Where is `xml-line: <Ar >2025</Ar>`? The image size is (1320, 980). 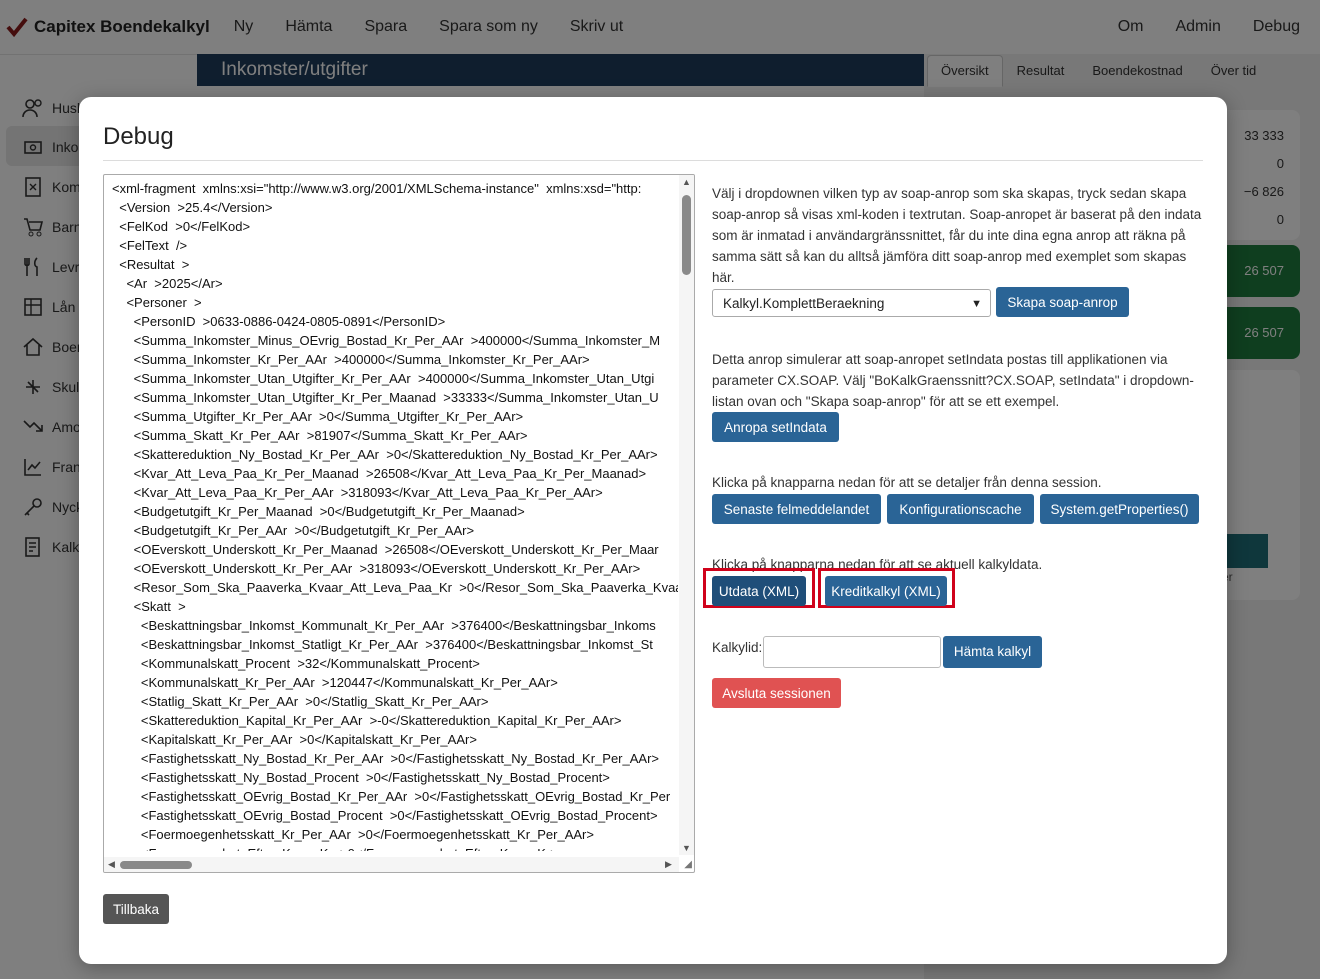
xml-line: <Ar >2025</Ar> is located at coordinates (167, 283).